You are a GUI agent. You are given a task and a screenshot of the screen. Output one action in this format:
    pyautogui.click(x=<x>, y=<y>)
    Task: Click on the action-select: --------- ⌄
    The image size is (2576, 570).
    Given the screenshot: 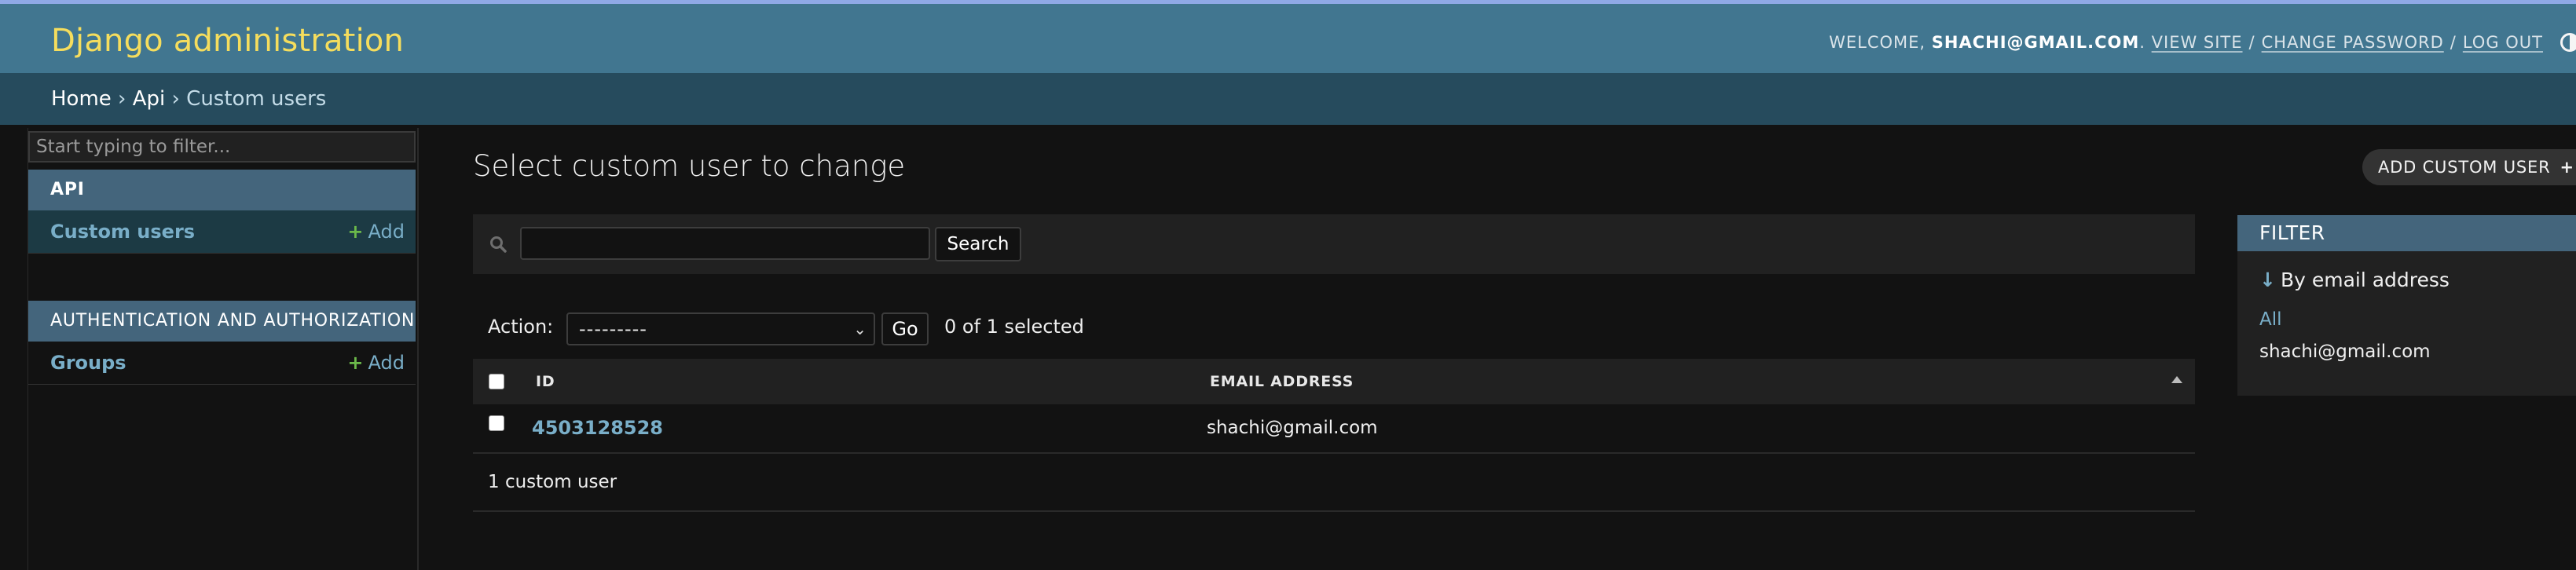 What is the action you would take?
    pyautogui.click(x=720, y=329)
    